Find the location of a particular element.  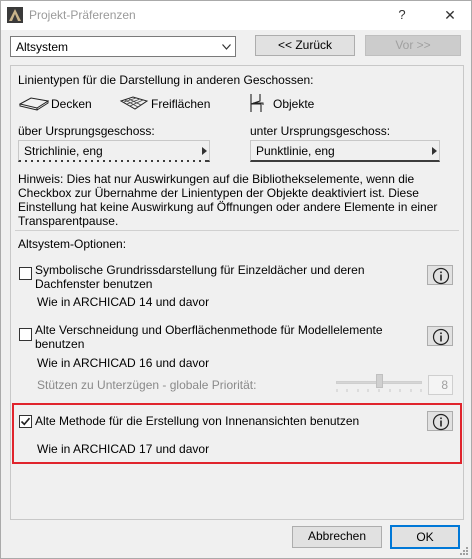

priority-value-field: 8 is located at coordinates (440, 385).